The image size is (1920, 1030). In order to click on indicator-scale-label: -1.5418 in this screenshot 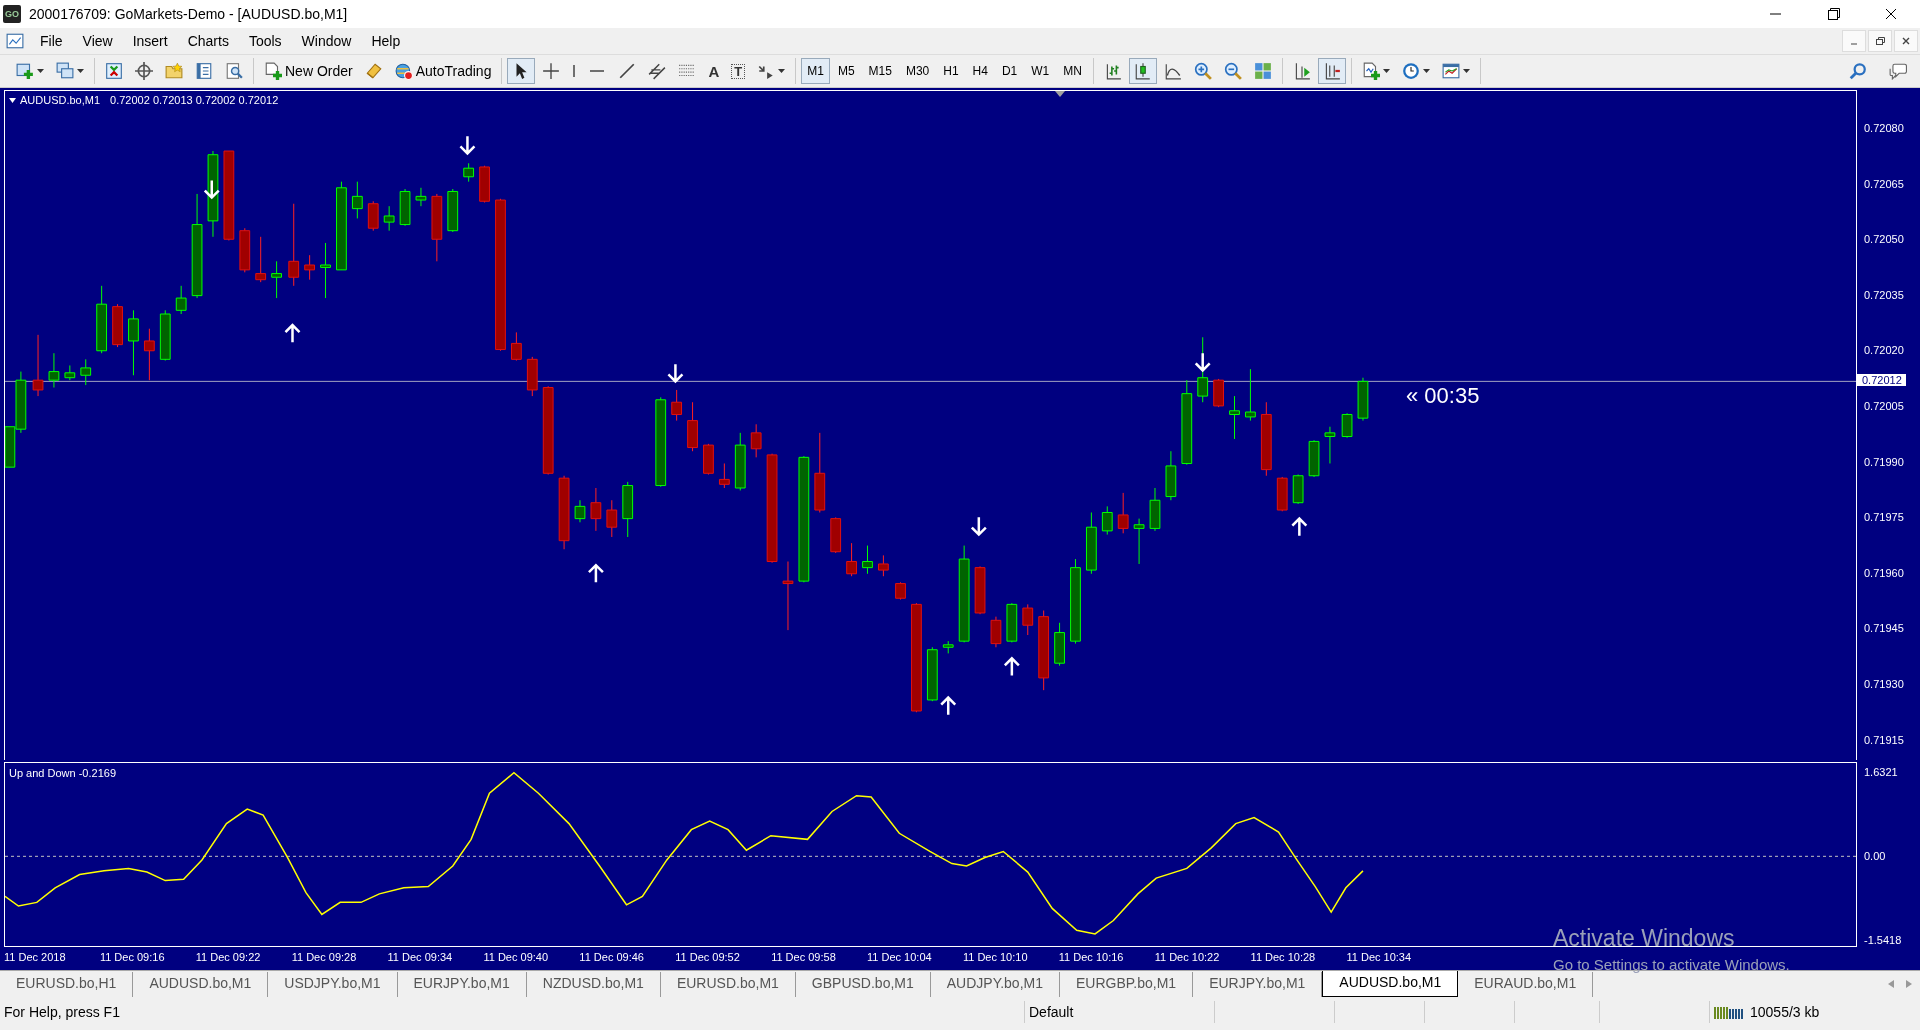, I will do `click(1883, 940)`.